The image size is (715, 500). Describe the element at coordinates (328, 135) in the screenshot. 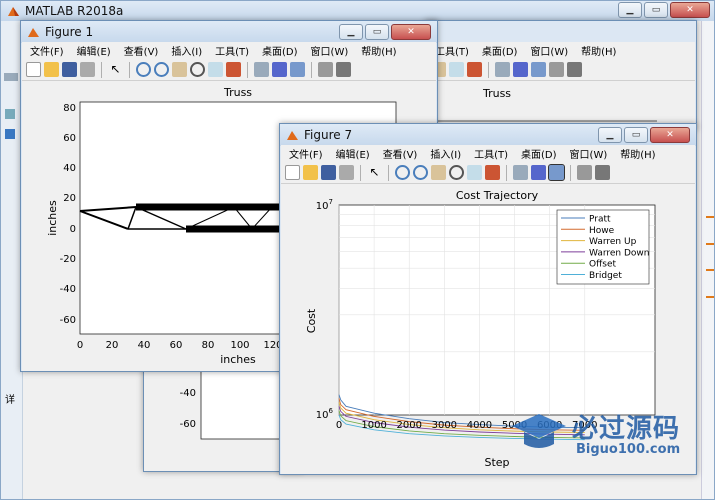

I see `figure7-title: Figure 7` at that location.